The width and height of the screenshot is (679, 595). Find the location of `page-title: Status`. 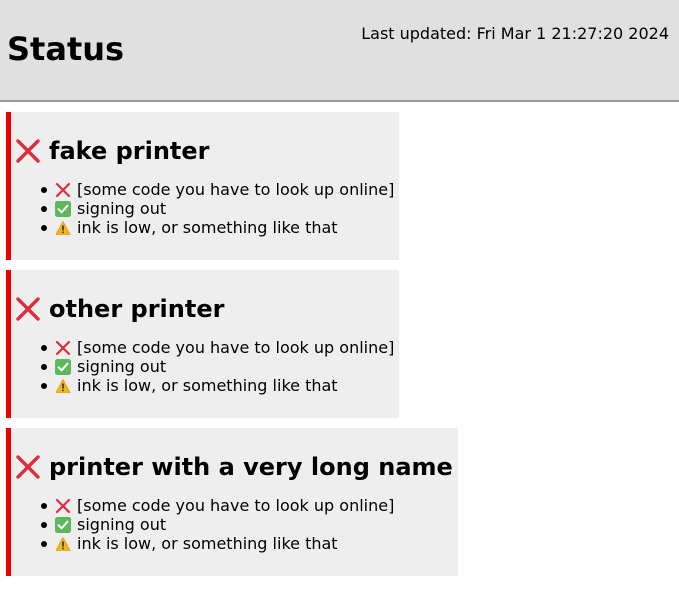

page-title: Status is located at coordinates (66, 49).